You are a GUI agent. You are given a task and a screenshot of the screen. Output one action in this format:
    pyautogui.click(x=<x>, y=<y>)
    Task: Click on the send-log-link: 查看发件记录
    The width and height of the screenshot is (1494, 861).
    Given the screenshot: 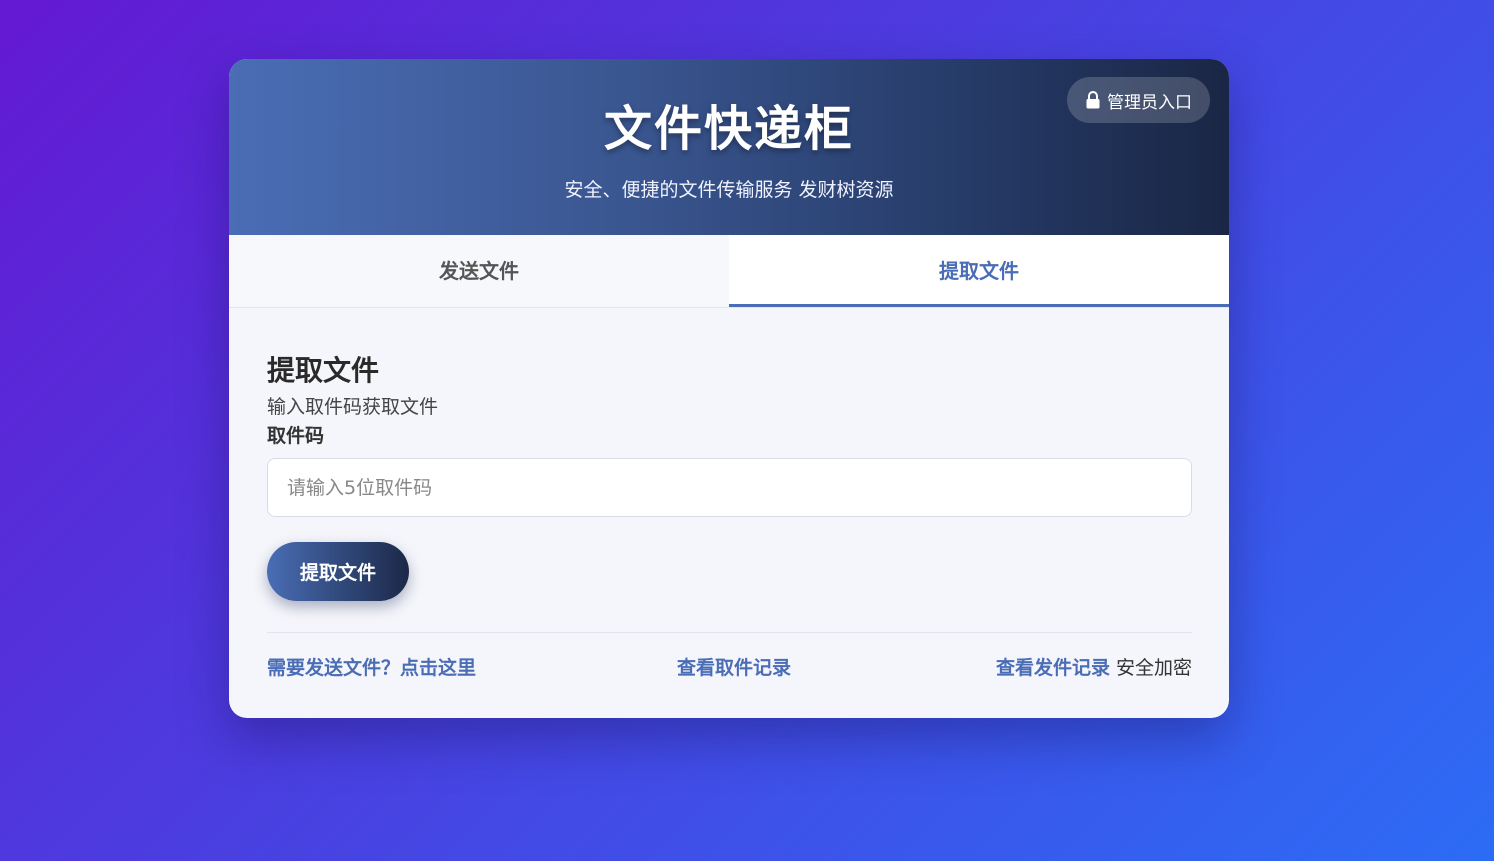 What is the action you would take?
    pyautogui.click(x=1053, y=668)
    